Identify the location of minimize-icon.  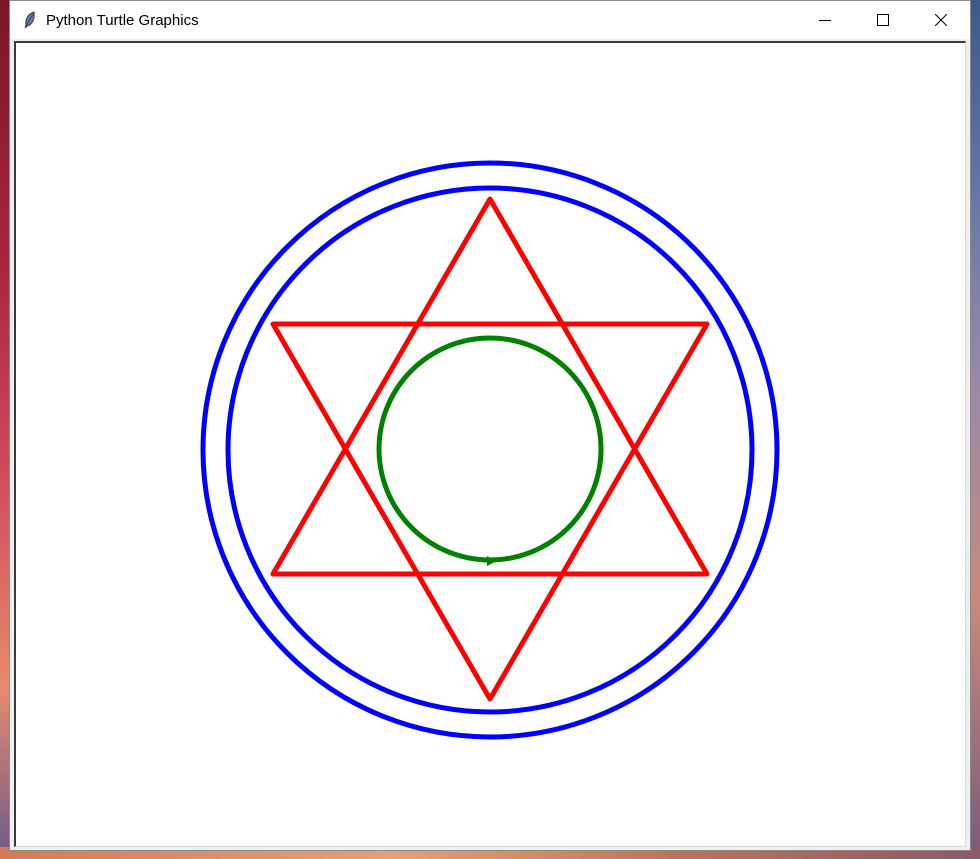
(825, 20).